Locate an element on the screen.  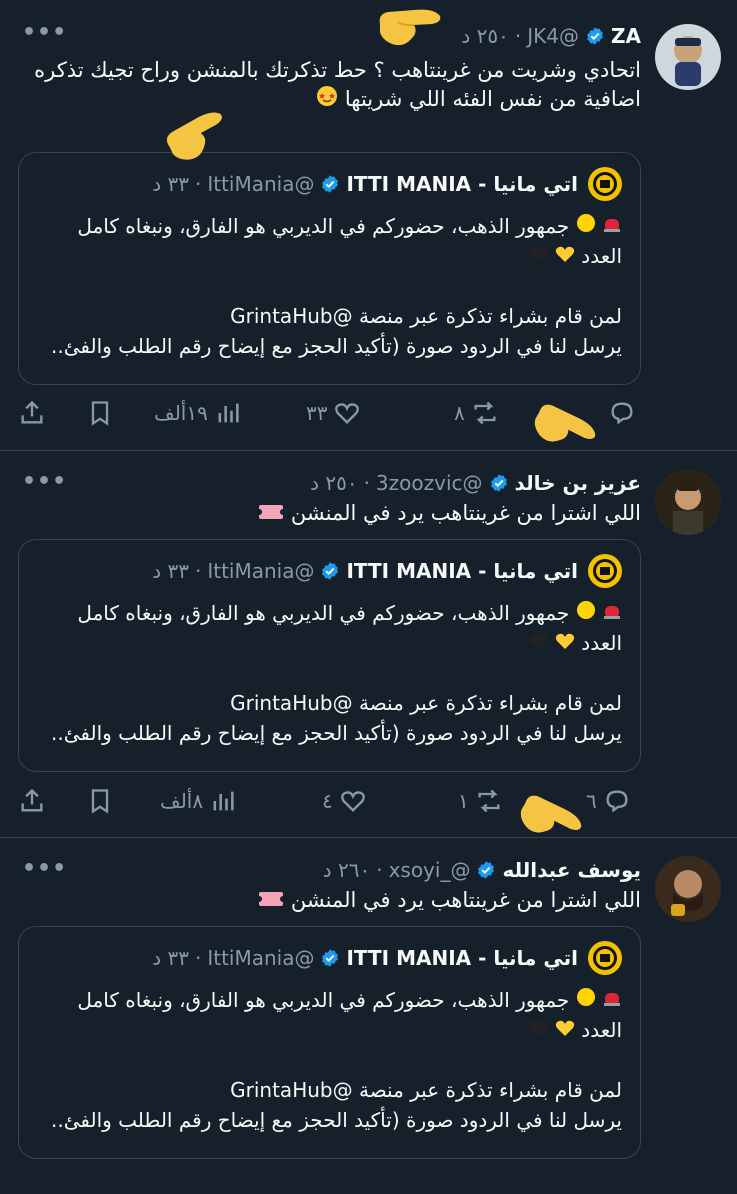
reply-button is located at coordinates (622, 413).